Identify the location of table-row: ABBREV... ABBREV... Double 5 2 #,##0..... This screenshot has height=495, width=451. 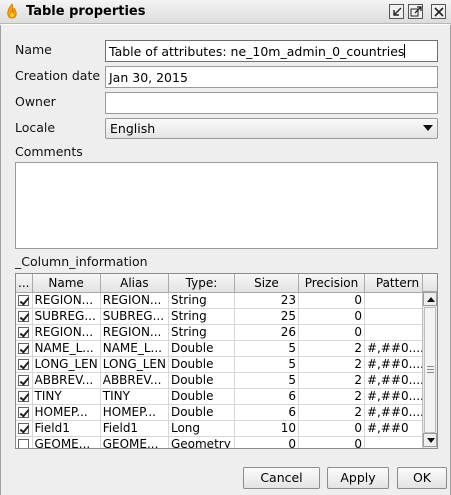
(223, 380).